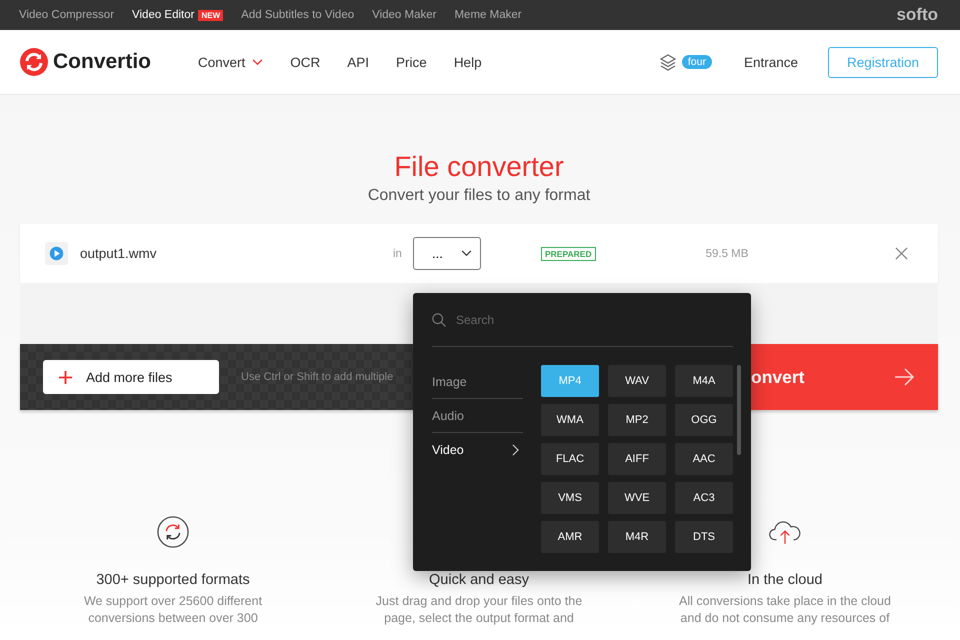 This screenshot has height=640, width=960. Describe the element at coordinates (785, 610) in the screenshot. I see `feature-text: All conversions take place in the cloud and do not consume any resources of` at that location.